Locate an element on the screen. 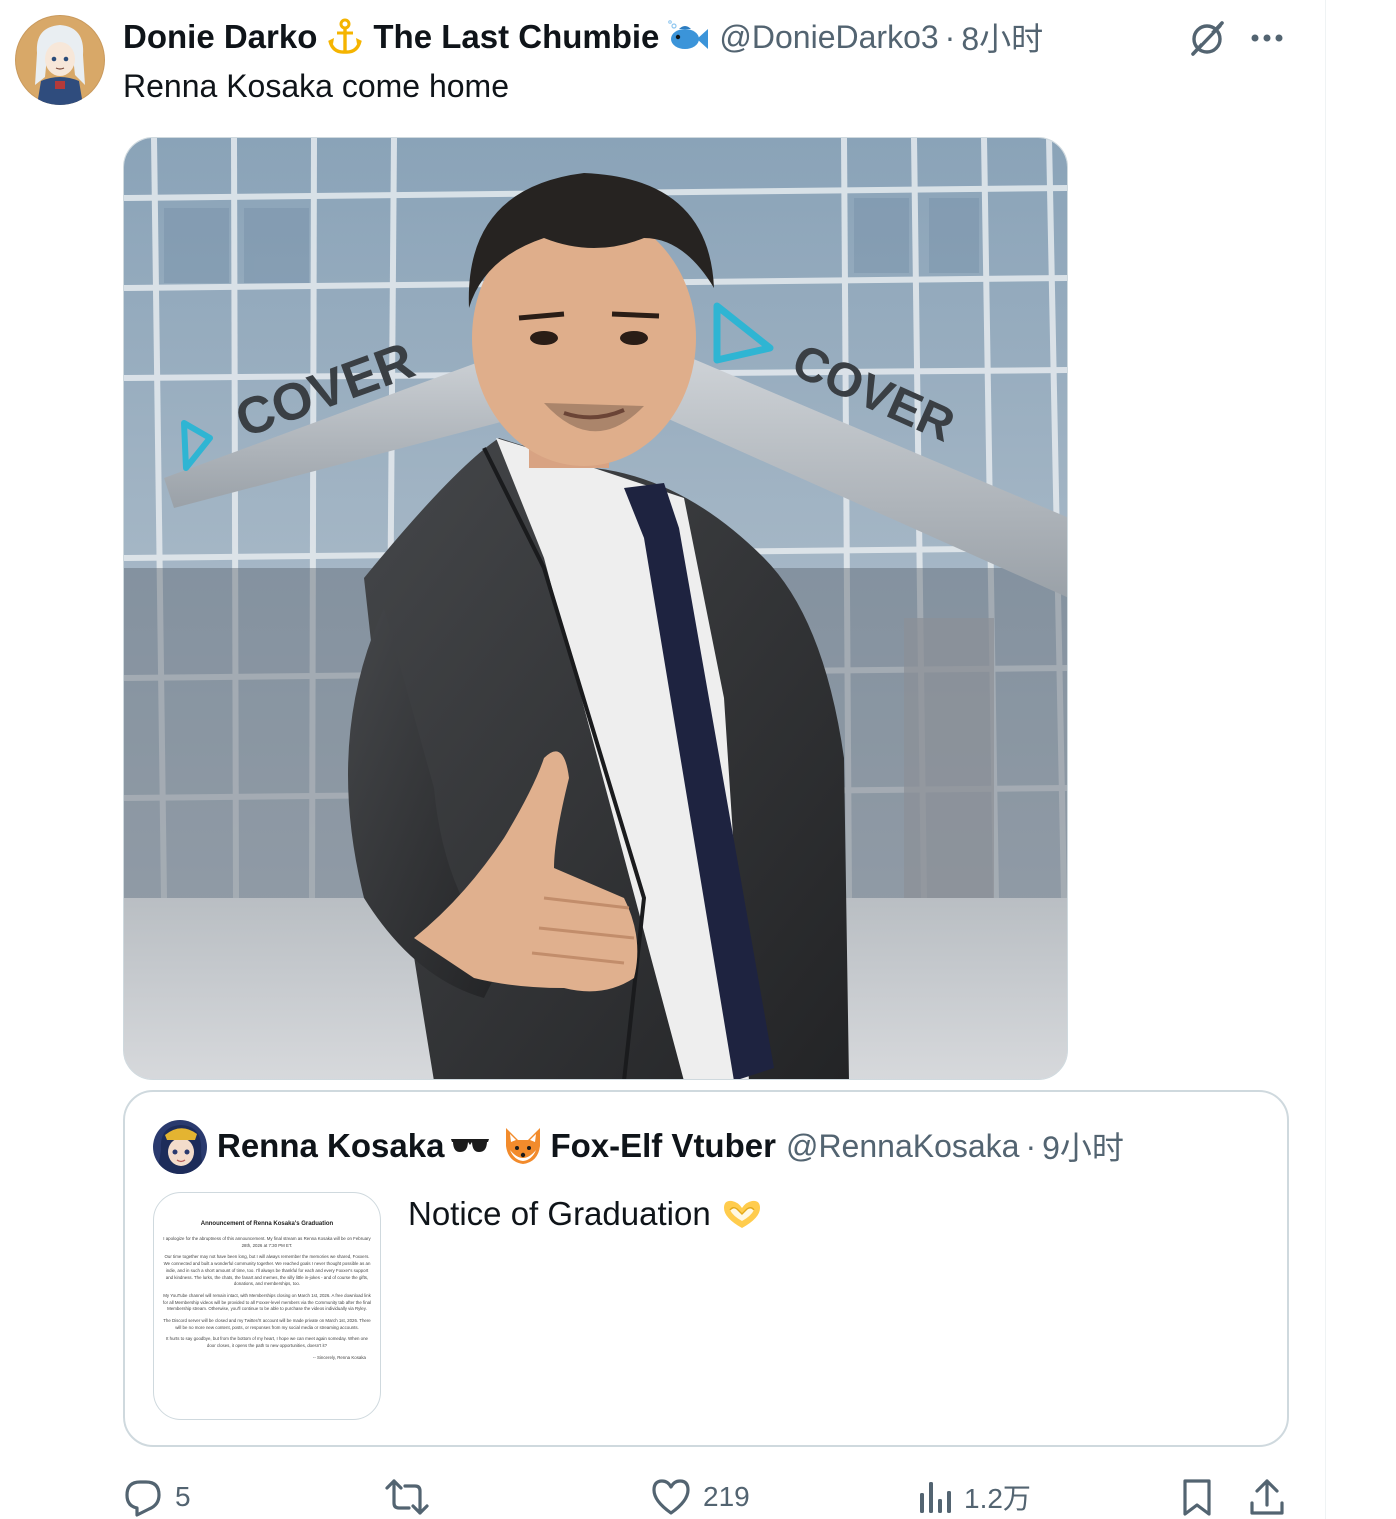 The height and width of the screenshot is (1519, 1396). tweet-text: Renna Kosaka come home is located at coordinates (316, 86).